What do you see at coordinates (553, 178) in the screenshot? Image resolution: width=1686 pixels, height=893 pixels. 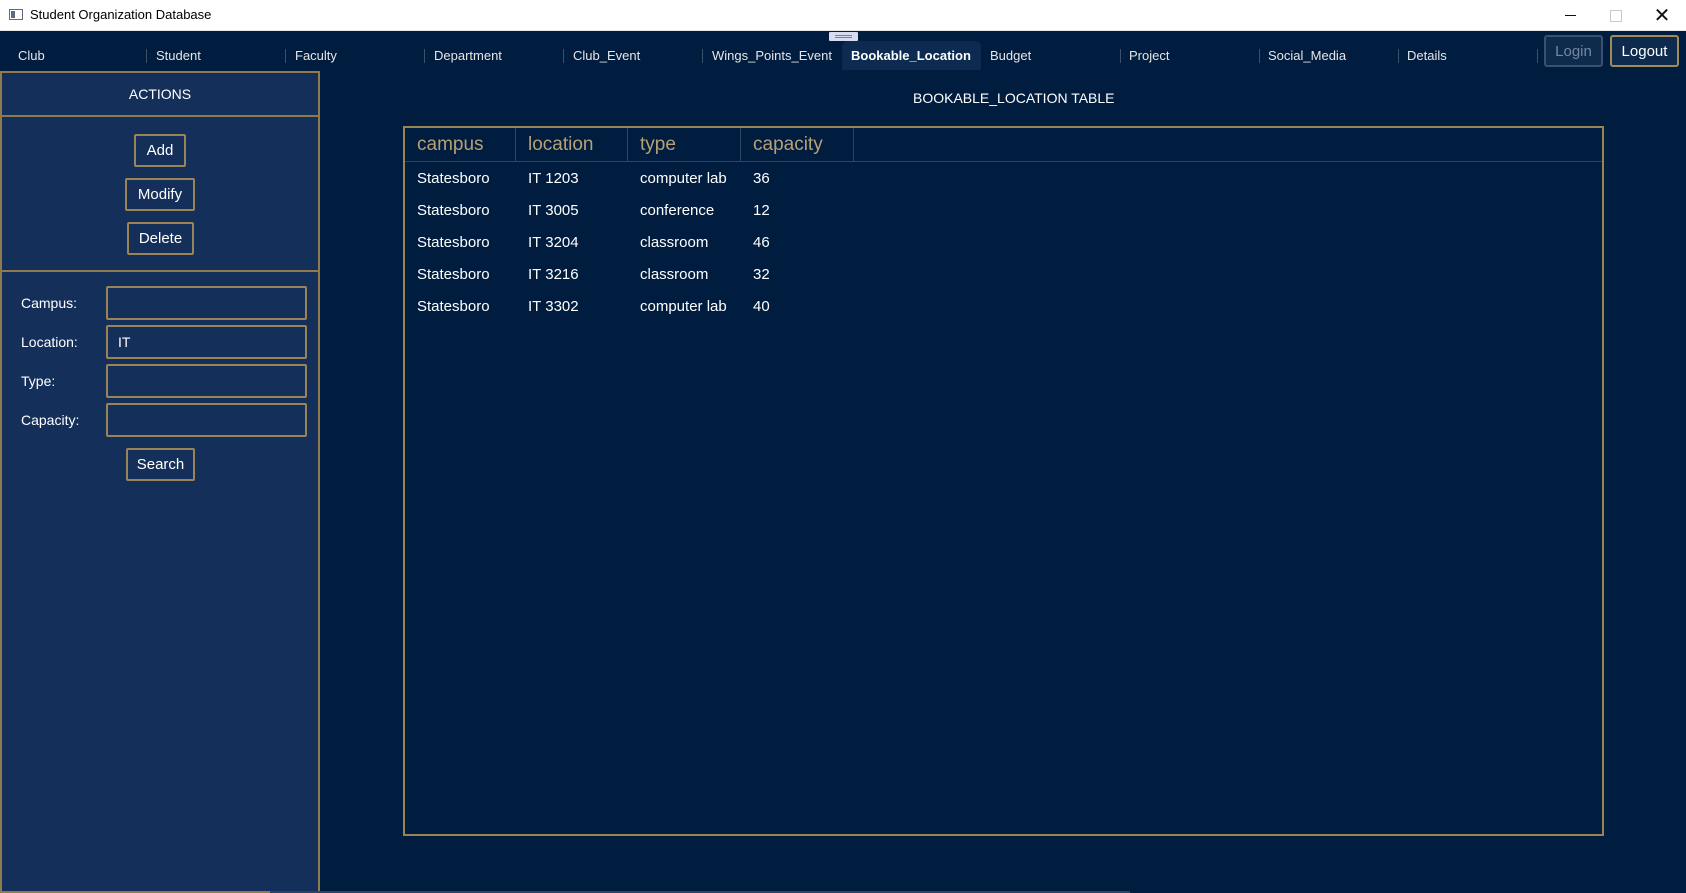 I see `table-cell: IT 1203` at bounding box center [553, 178].